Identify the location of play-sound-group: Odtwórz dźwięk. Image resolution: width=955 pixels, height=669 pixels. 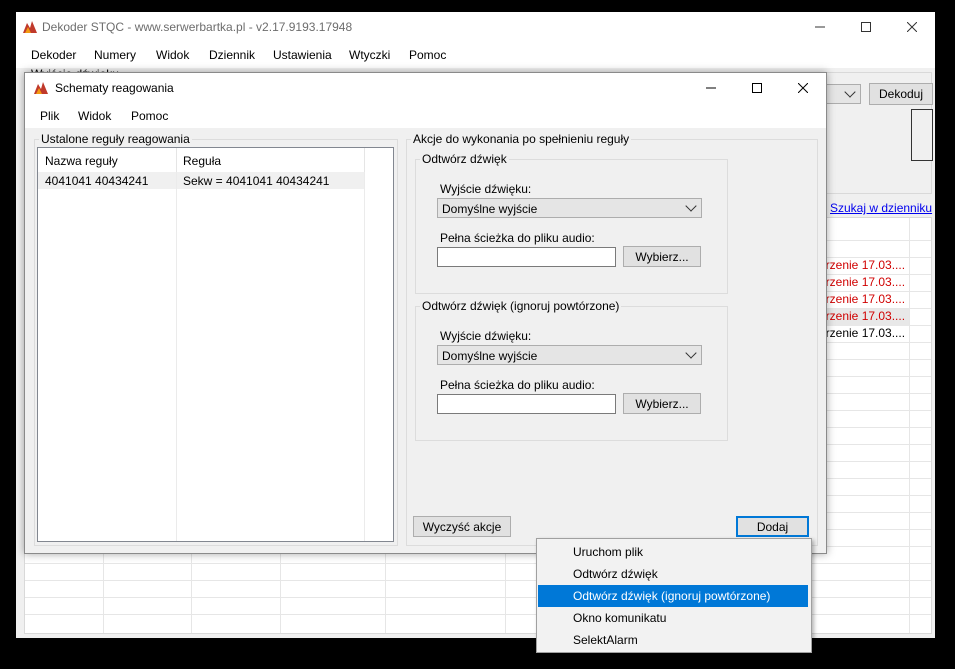
(571, 223).